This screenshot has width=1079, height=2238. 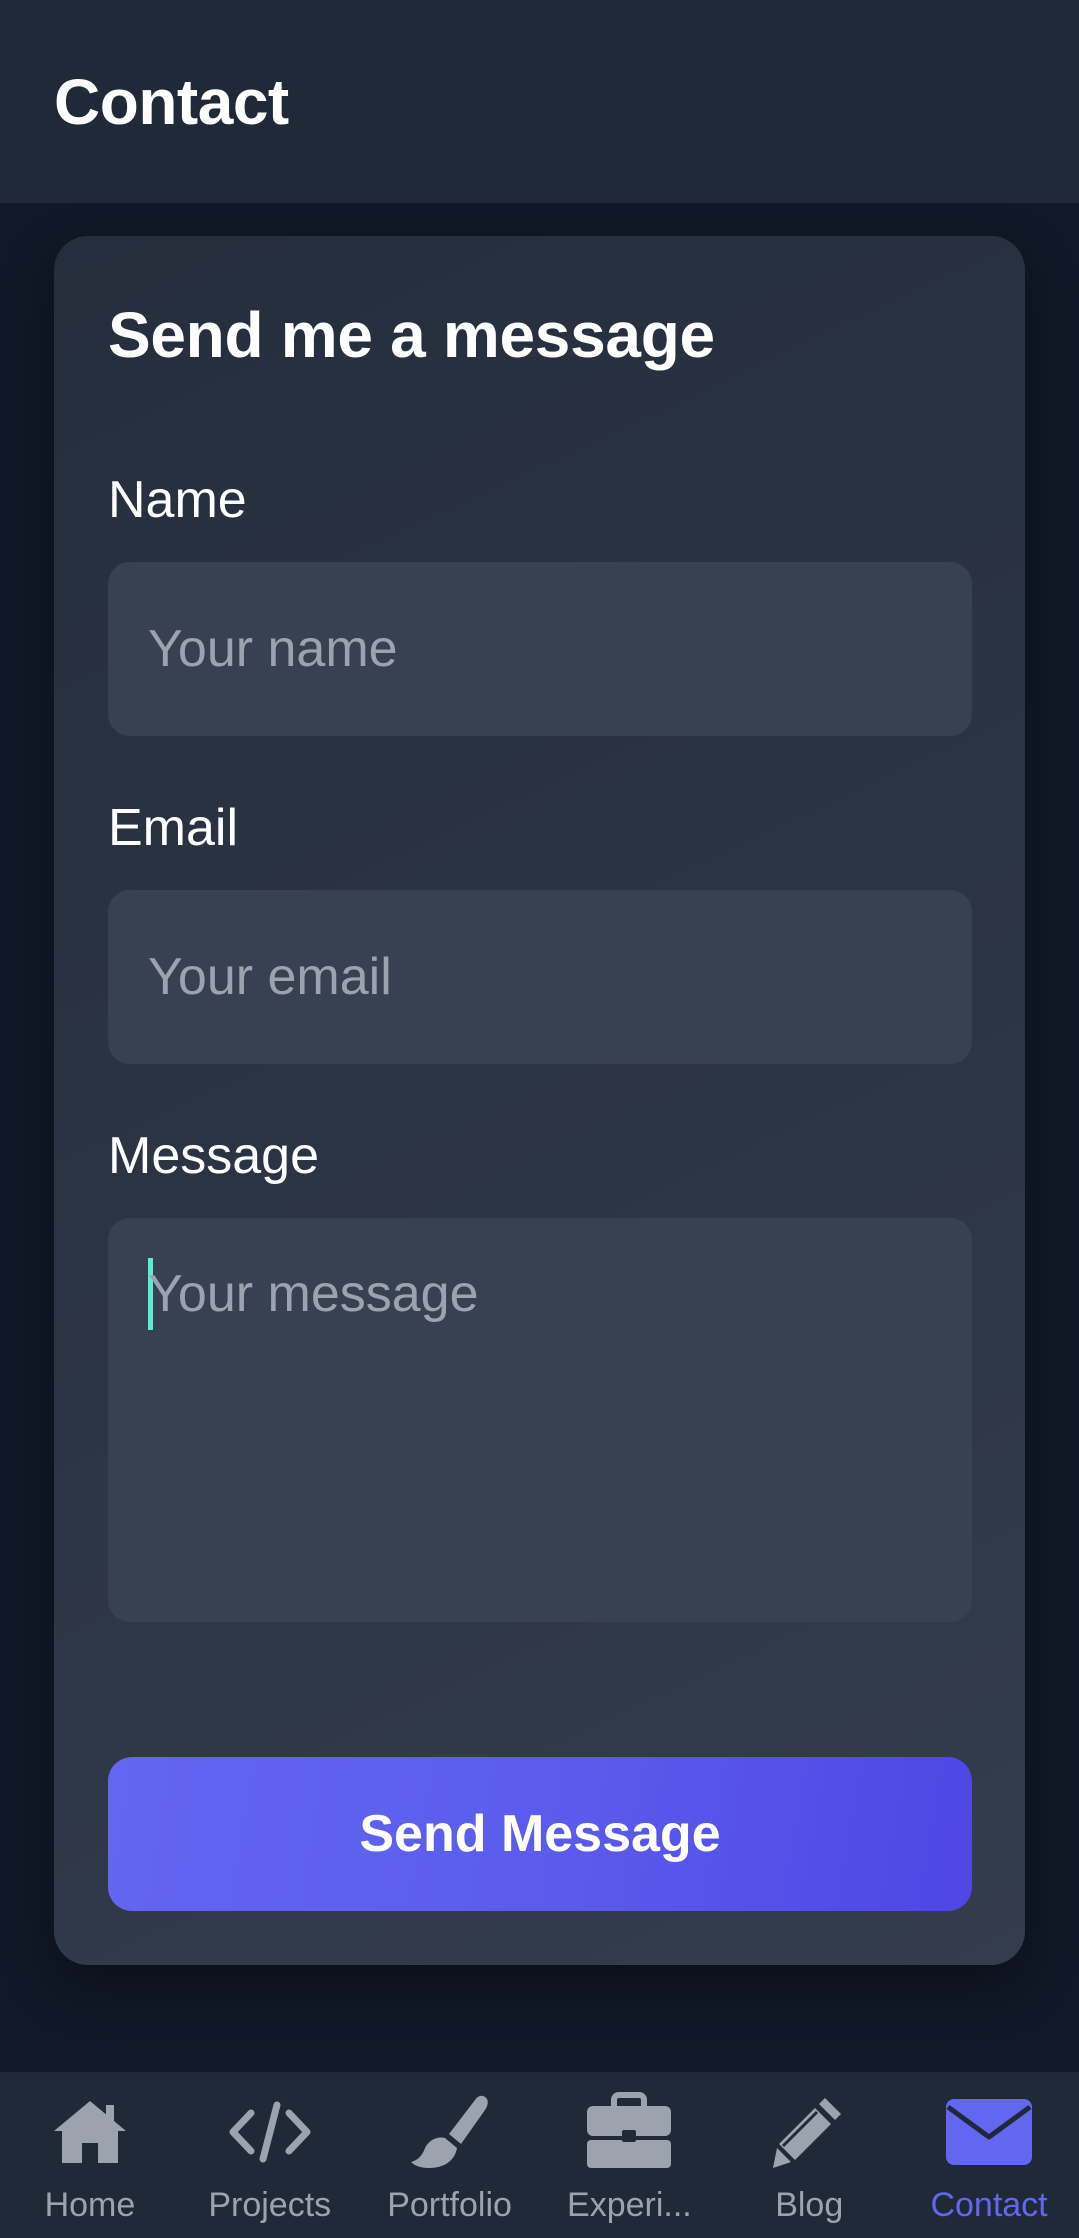 What do you see at coordinates (540, 649) in the screenshot?
I see `name-input: Your name` at bounding box center [540, 649].